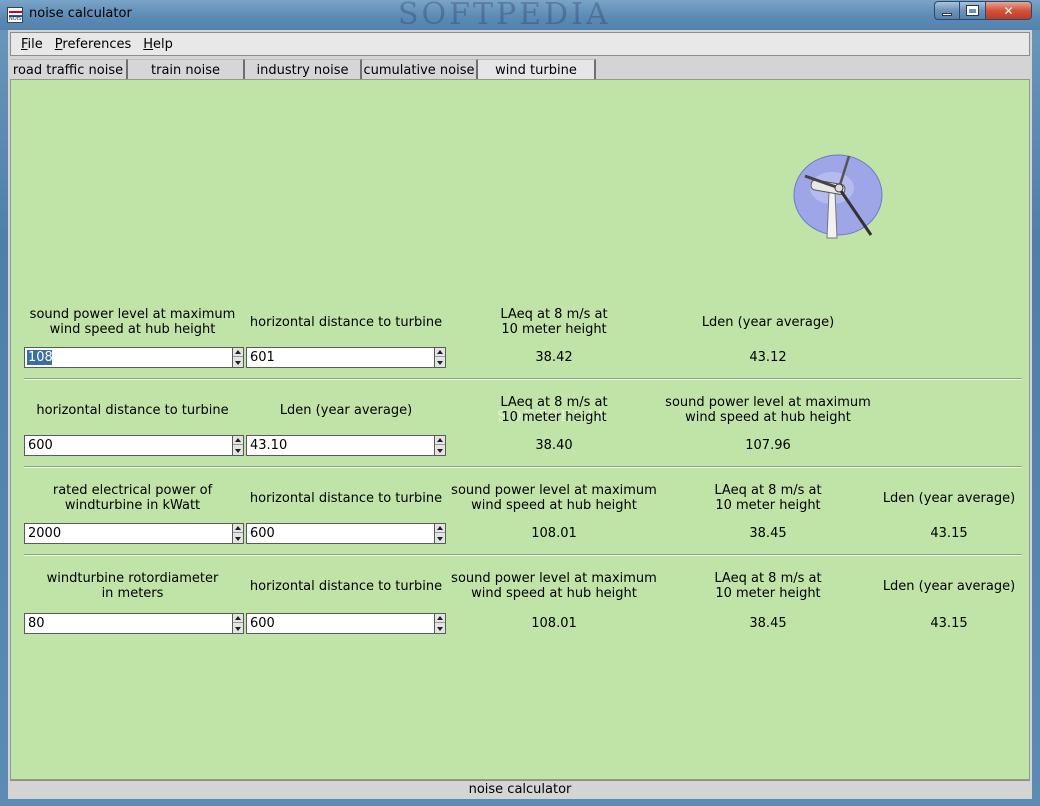  I want to click on row4-label-1: windturbine rotordiameter in meters, so click(132, 586).